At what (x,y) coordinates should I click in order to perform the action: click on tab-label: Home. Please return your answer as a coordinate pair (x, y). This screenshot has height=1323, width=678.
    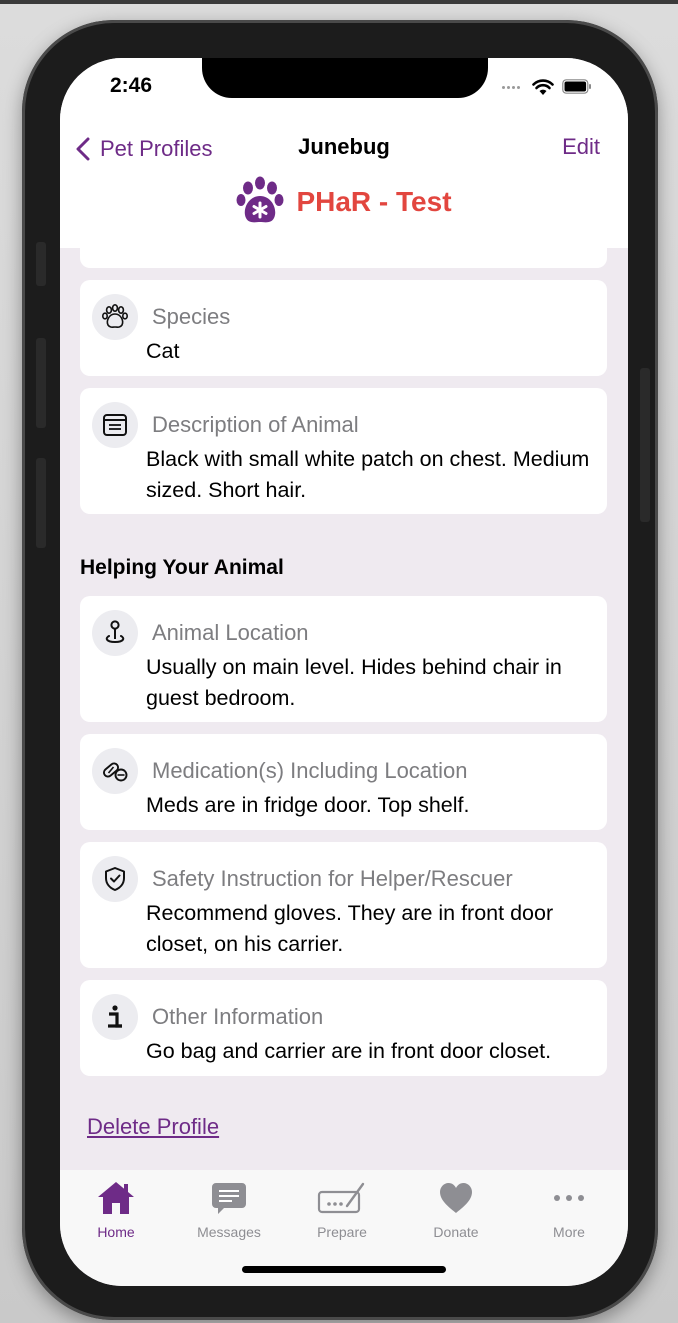
    Looking at the image, I should click on (116, 1232).